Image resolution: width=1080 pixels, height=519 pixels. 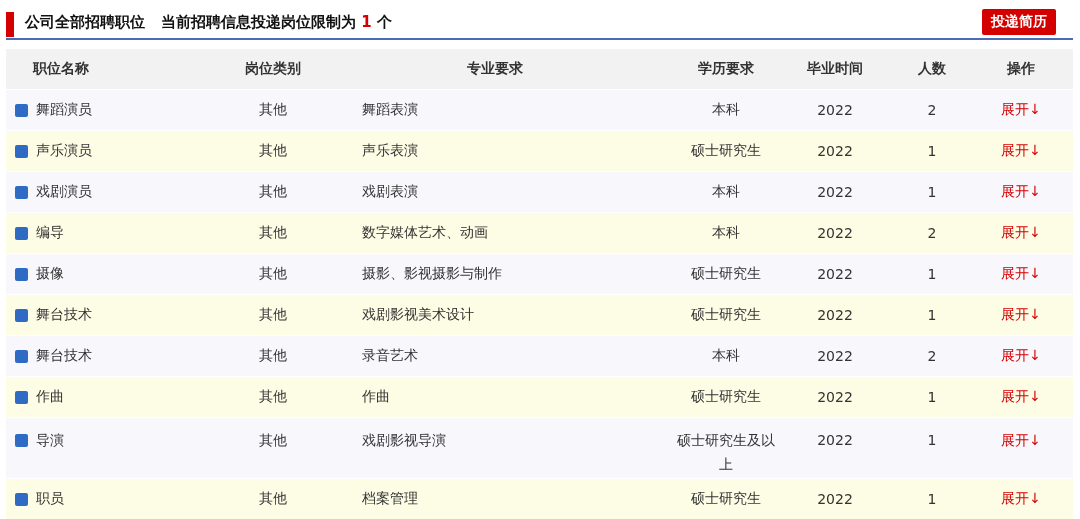 I want to click on table-cell: 摄像, so click(x=50, y=274).